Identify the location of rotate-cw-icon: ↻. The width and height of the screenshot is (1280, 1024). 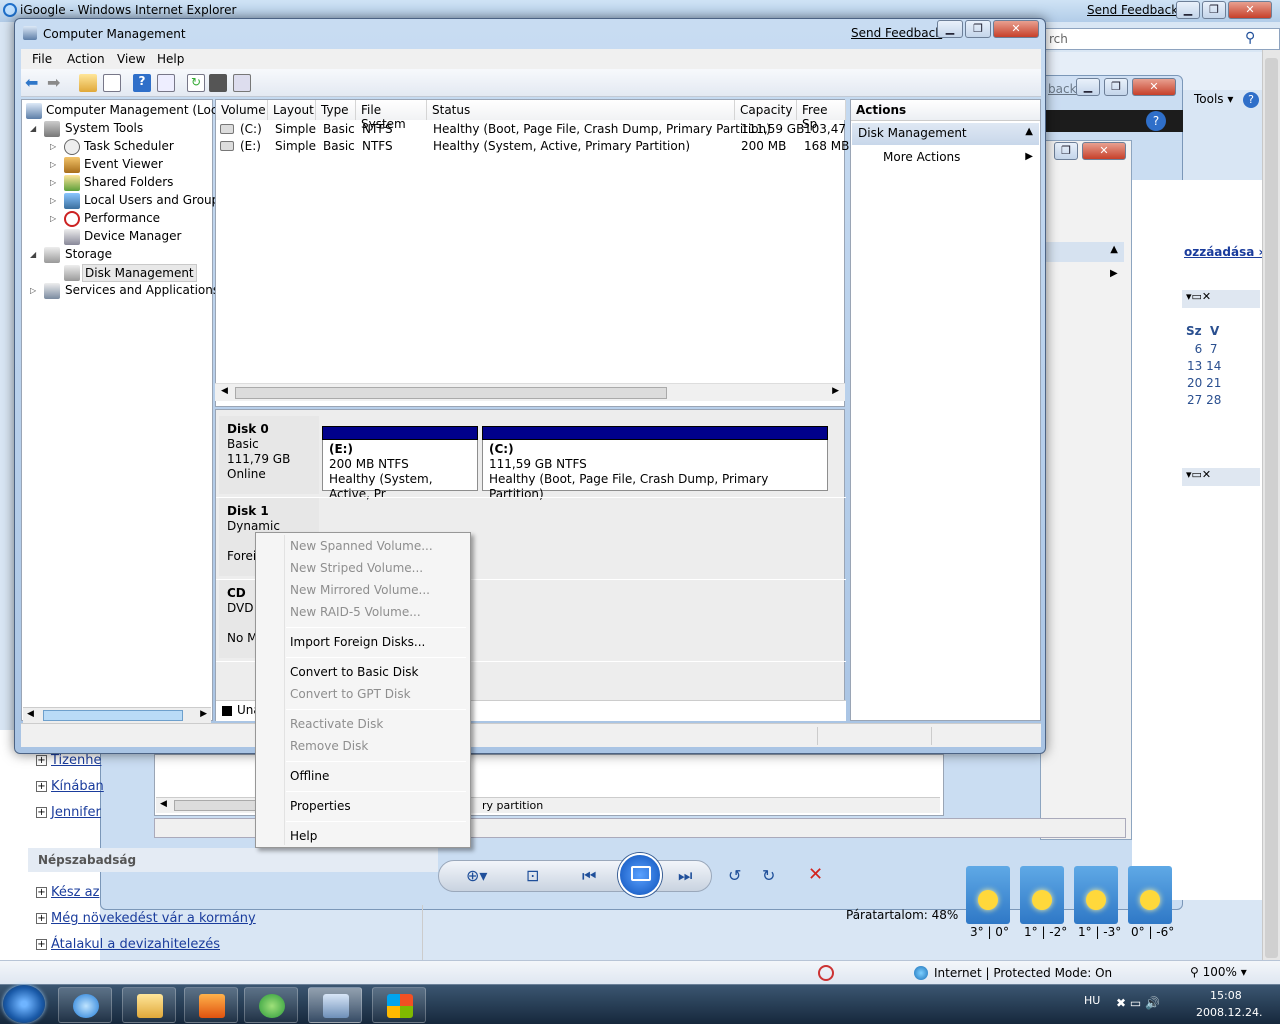
(768, 875).